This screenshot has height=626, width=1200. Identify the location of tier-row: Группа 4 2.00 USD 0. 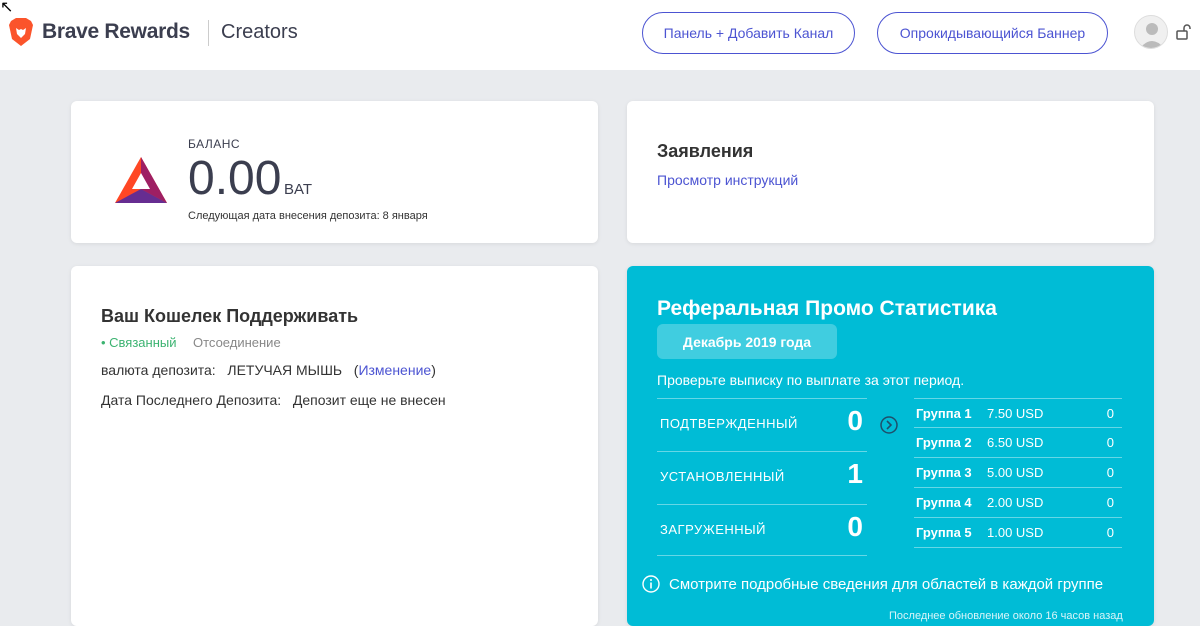
(1018, 503).